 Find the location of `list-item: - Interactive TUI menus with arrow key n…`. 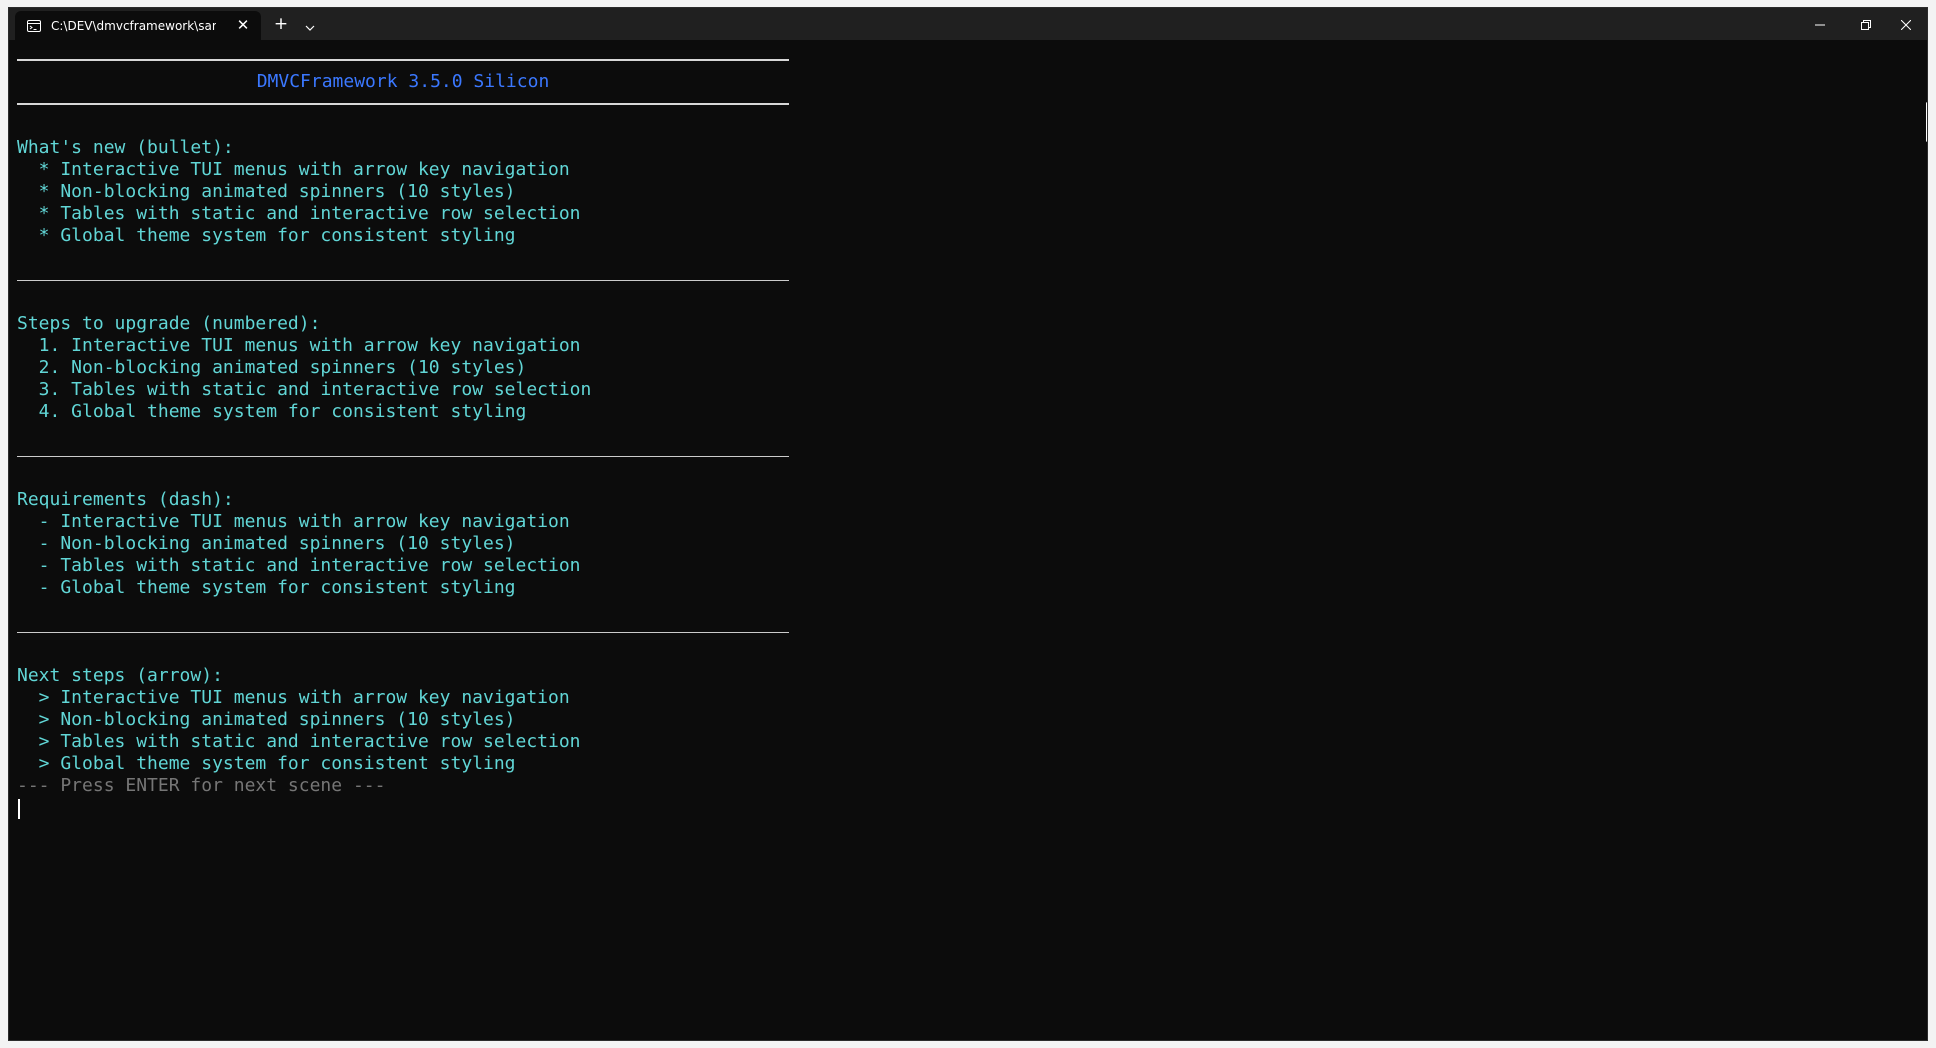

list-item: - Interactive TUI menus with arrow key n… is located at coordinates (293, 521).